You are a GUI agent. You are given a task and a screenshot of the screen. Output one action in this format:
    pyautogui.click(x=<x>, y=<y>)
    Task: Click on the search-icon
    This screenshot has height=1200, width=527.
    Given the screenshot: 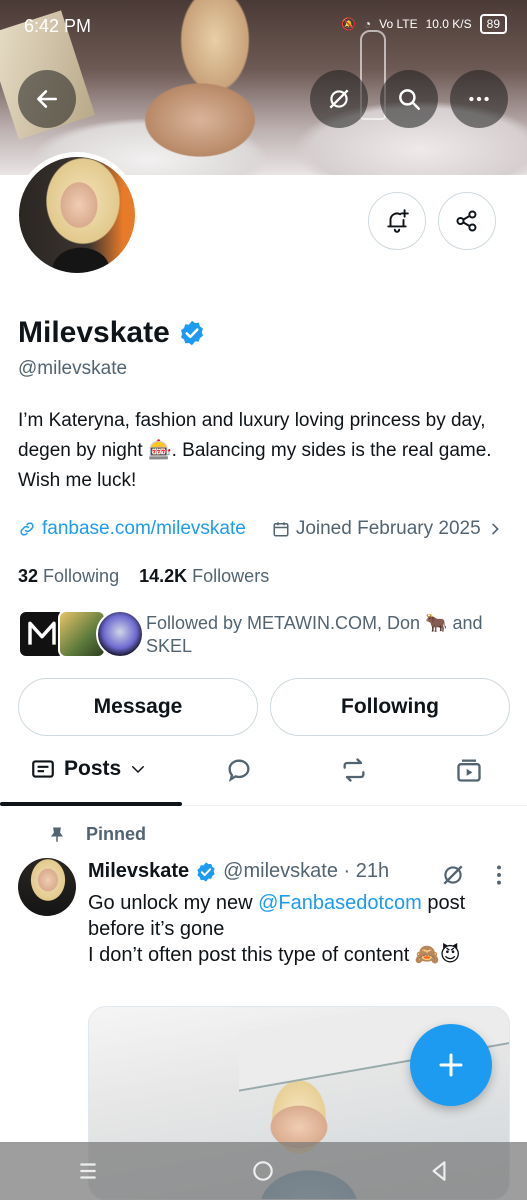 What is the action you would take?
    pyautogui.click(x=409, y=99)
    